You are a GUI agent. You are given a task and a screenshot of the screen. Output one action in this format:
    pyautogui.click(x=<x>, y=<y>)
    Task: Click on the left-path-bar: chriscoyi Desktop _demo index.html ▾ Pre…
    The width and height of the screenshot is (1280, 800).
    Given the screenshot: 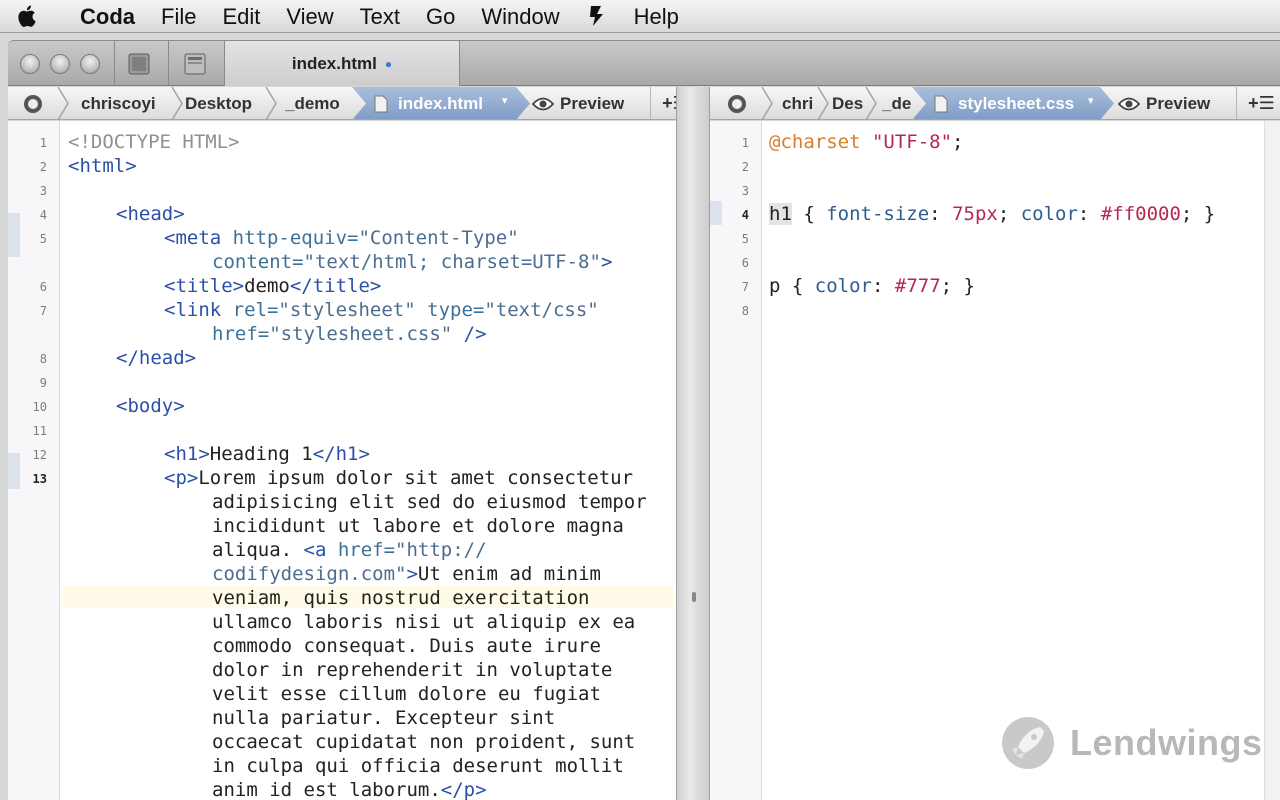 What is the action you would take?
    pyautogui.click(x=342, y=103)
    